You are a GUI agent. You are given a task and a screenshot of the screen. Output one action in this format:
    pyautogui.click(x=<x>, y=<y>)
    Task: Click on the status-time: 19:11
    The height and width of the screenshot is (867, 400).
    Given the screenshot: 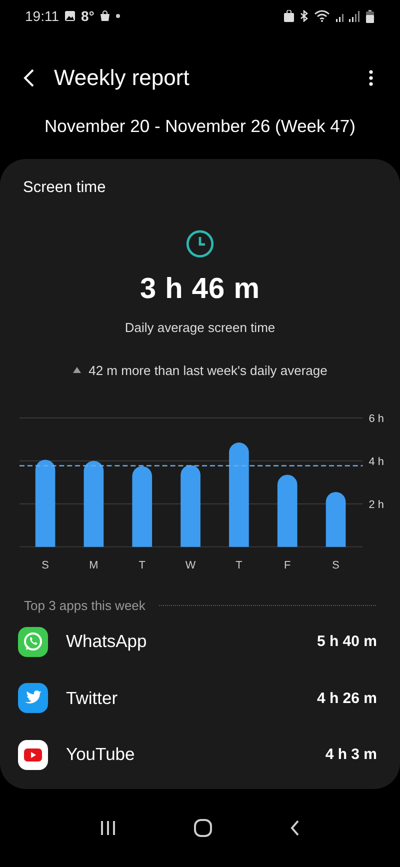 What is the action you would take?
    pyautogui.click(x=42, y=16)
    